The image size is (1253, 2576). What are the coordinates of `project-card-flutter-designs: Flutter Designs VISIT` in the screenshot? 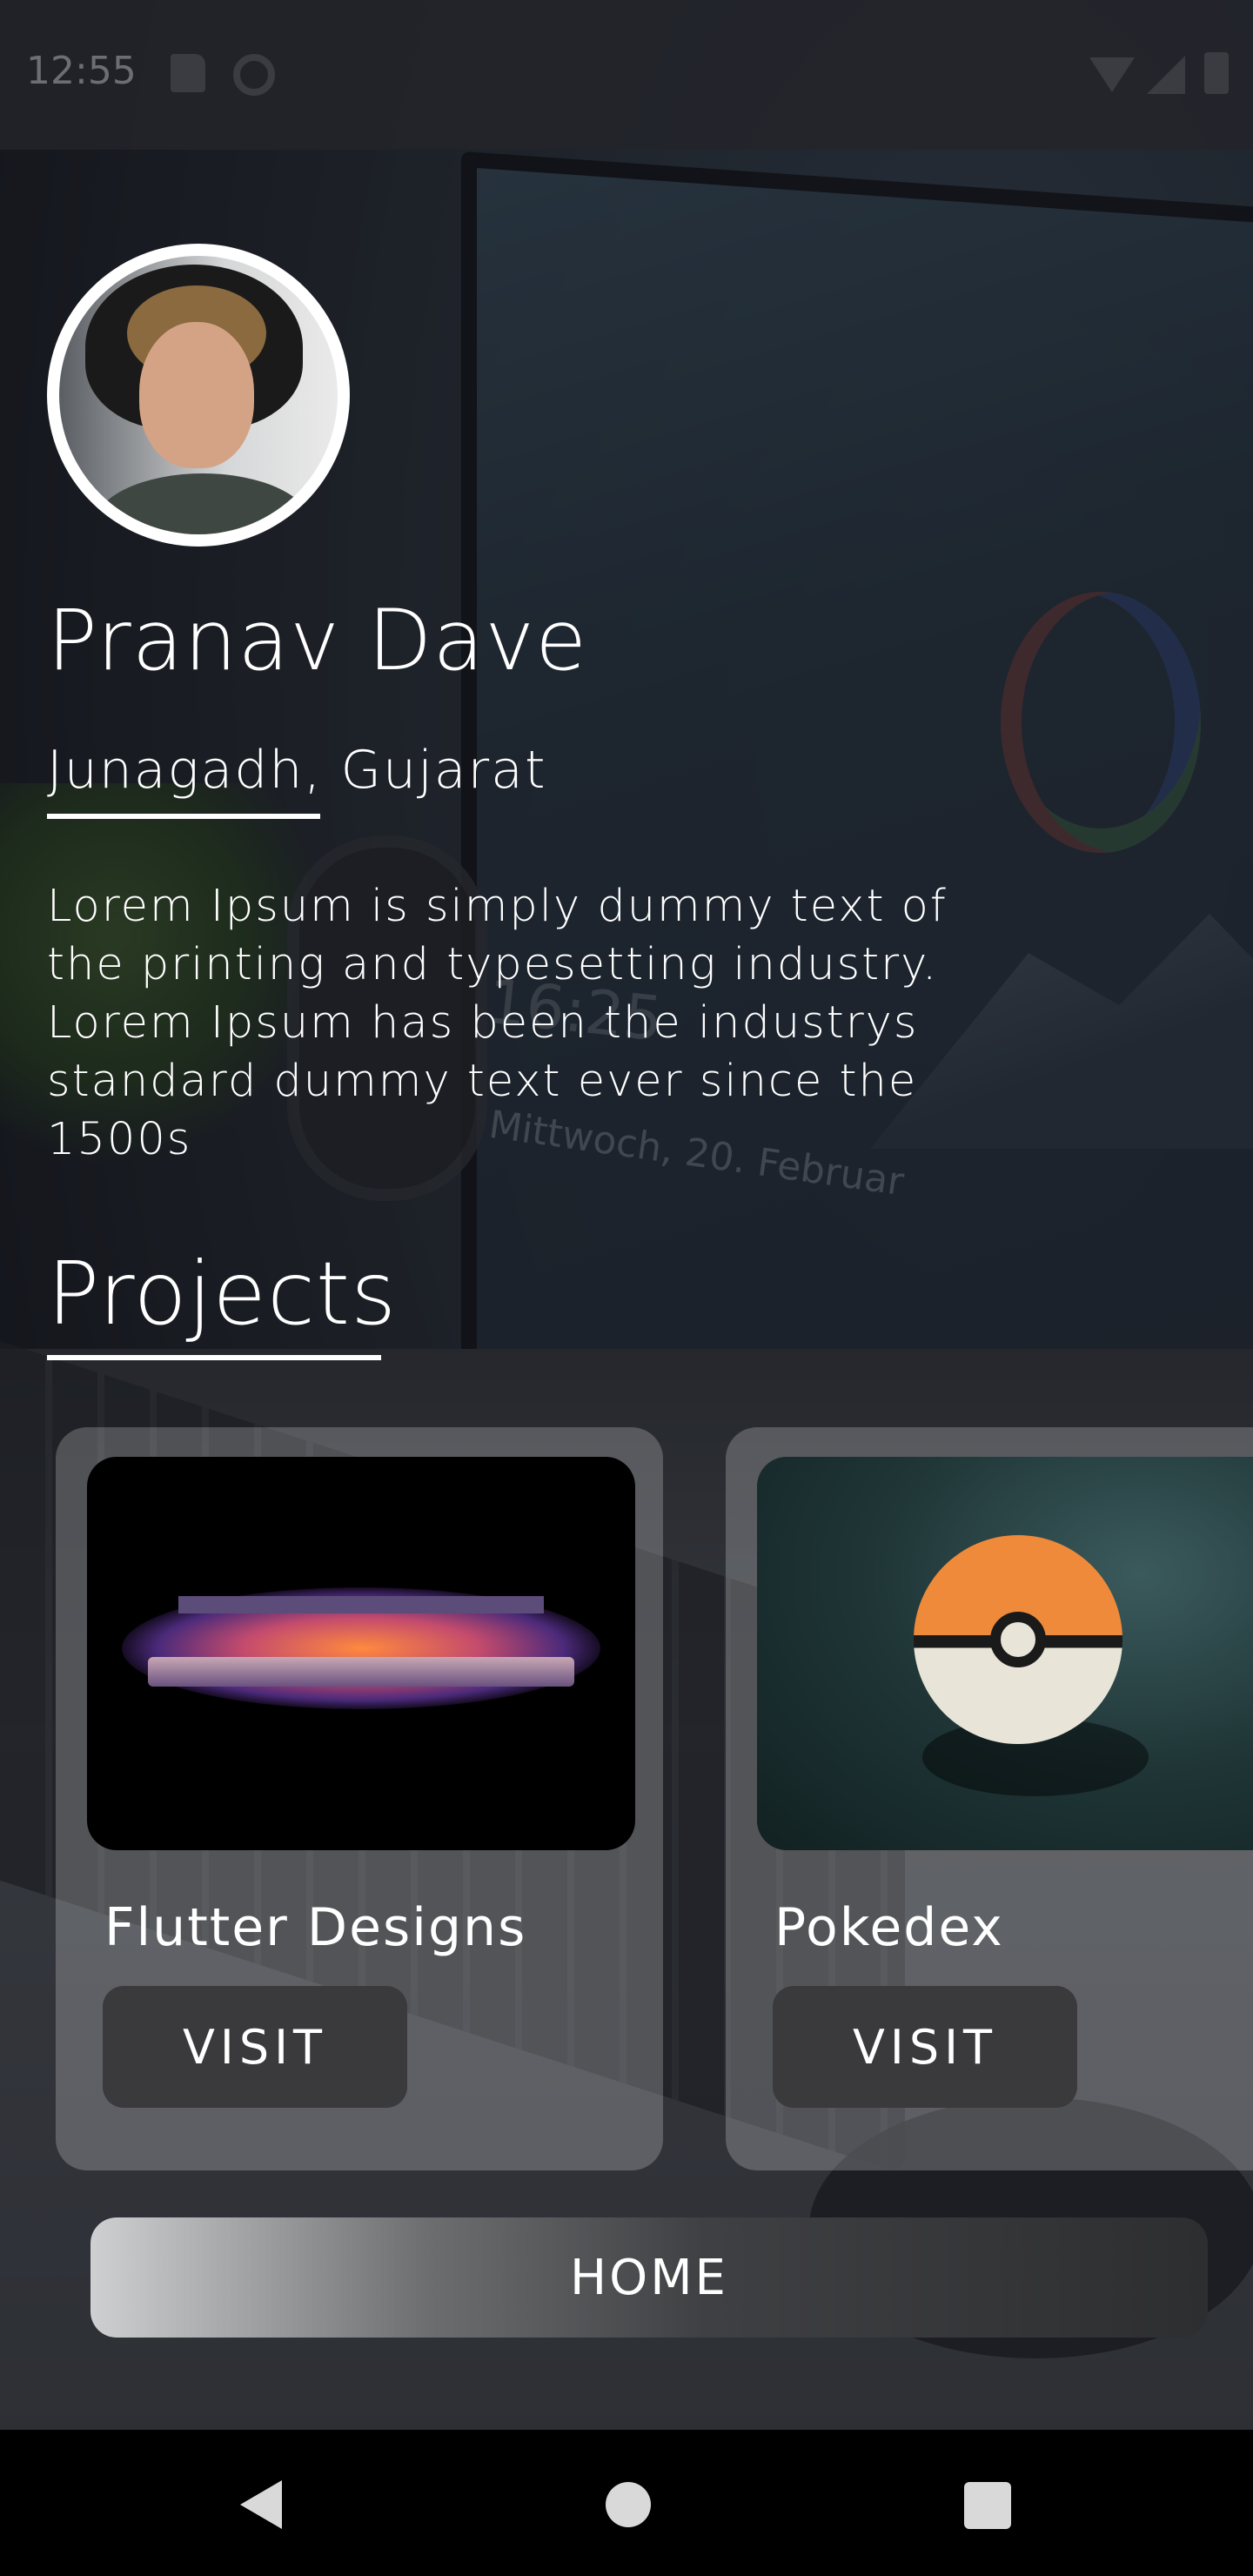 It's located at (359, 1799).